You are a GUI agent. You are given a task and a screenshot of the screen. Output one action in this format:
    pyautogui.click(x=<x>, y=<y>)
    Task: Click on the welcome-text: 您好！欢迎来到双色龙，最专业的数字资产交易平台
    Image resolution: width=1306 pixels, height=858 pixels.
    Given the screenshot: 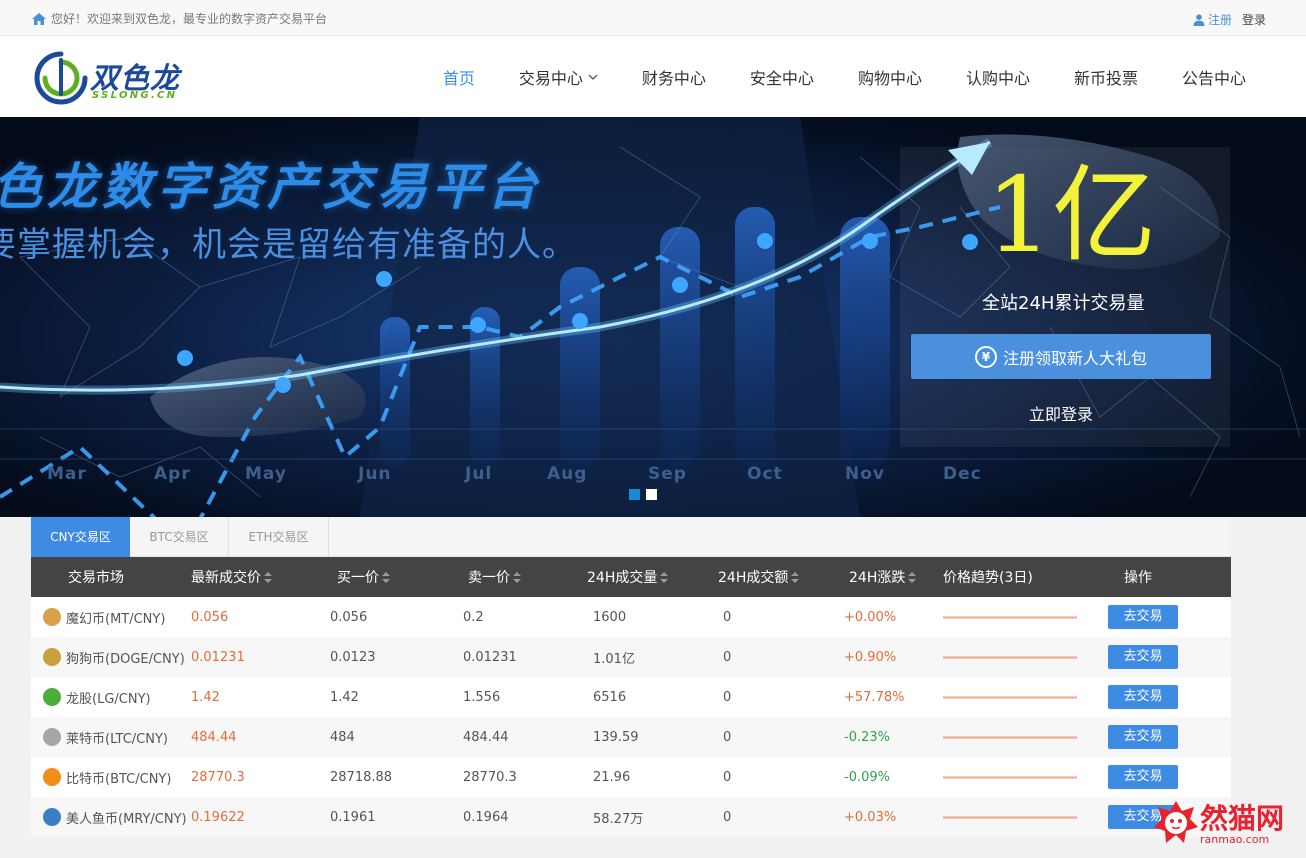 What is the action you would take?
    pyautogui.click(x=189, y=19)
    